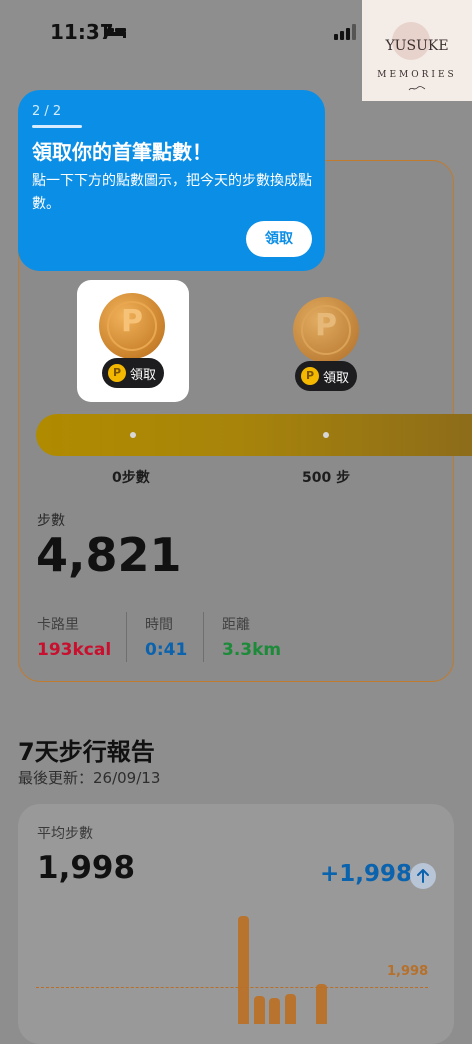 This screenshot has width=472, height=1044. Describe the element at coordinates (58, 625) in the screenshot. I see `stat-label-calories: 卡路里` at that location.